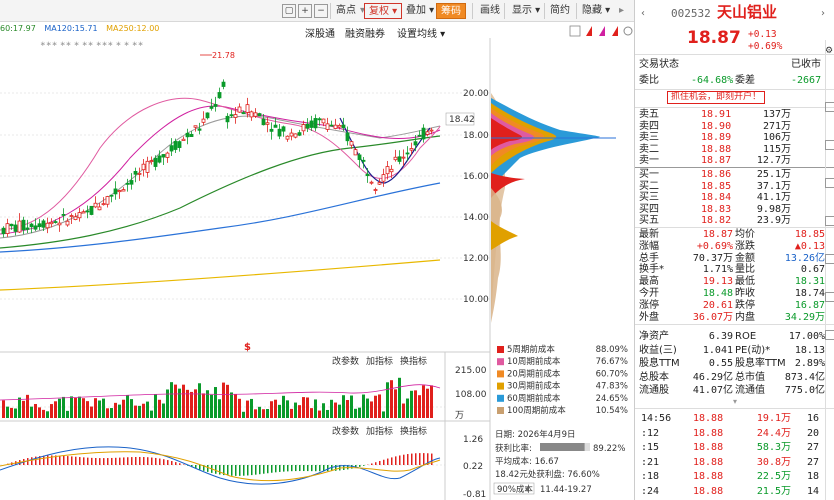  I want to click on macd-swap-indicator: 换指标, so click(413, 431).